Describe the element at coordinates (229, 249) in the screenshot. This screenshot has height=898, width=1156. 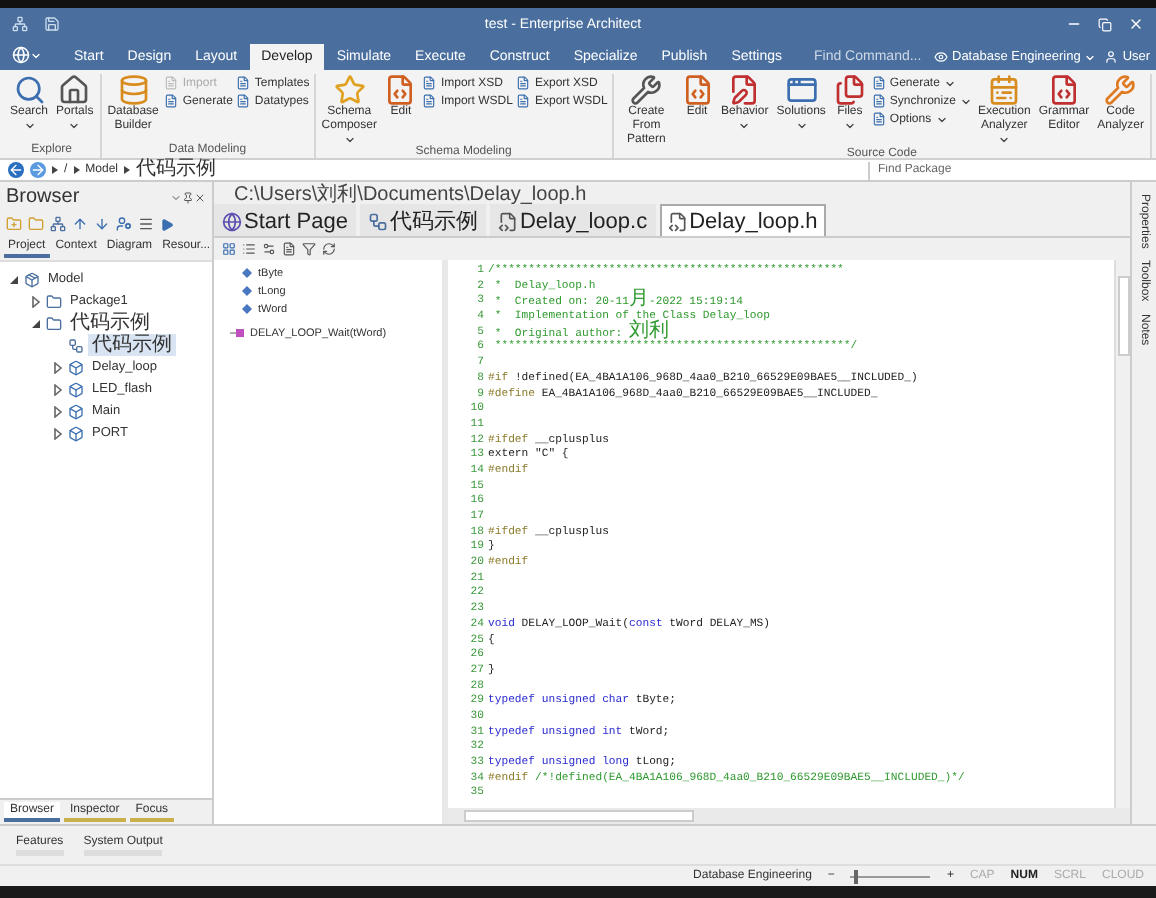
I see `grid-icon` at that location.